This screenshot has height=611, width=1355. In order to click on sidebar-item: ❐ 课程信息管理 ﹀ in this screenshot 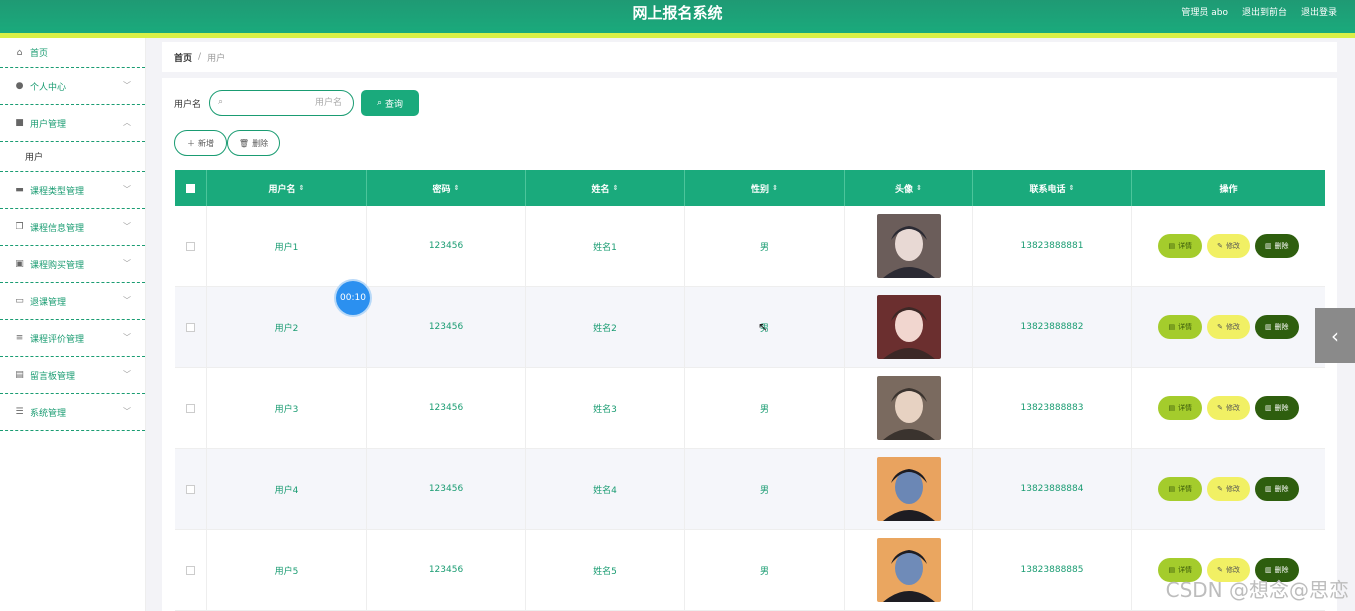, I will do `click(72, 227)`.